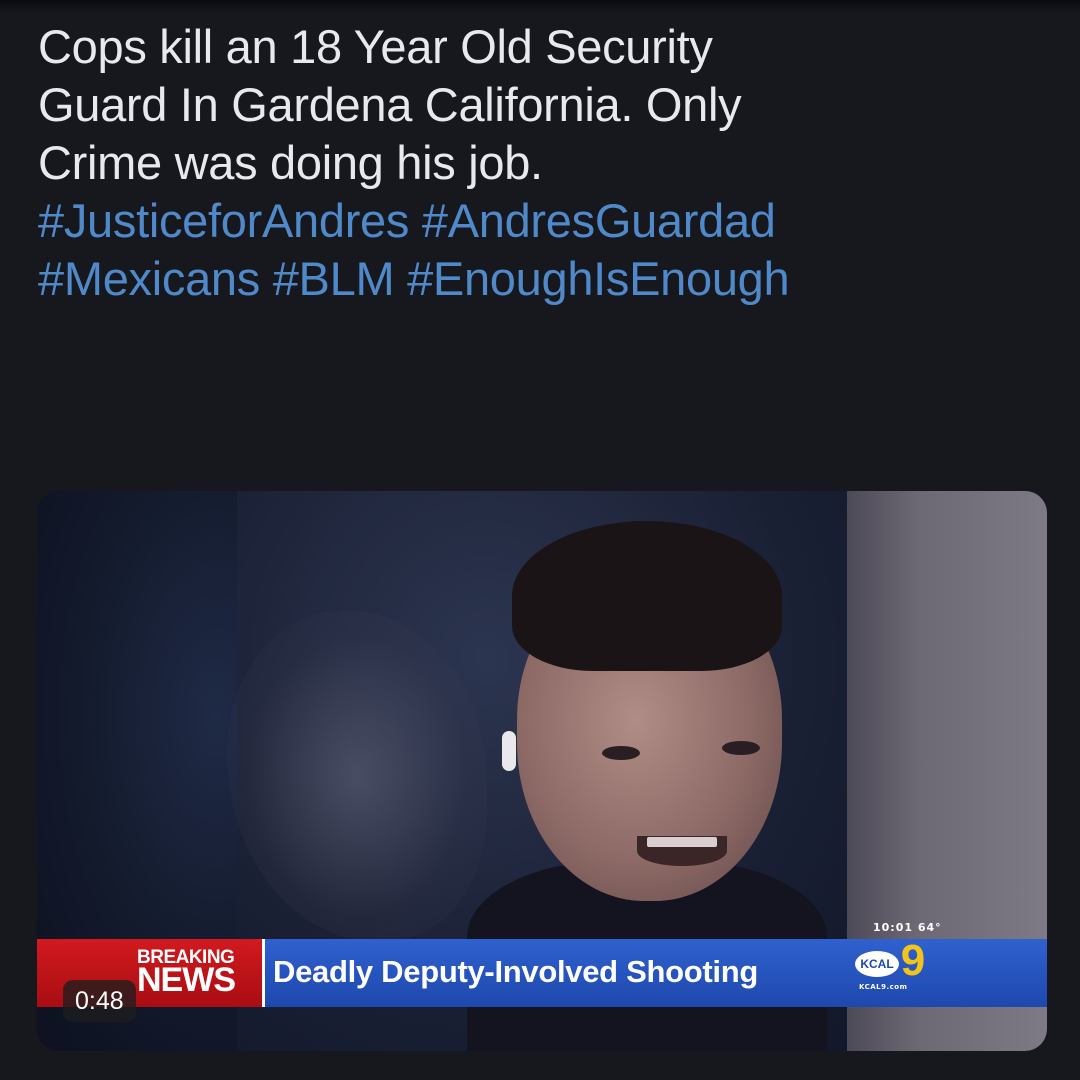 Image resolution: width=1080 pixels, height=1080 pixels. I want to click on tweet-text-line: Cops kill an 18 Year Old Security, so click(375, 46).